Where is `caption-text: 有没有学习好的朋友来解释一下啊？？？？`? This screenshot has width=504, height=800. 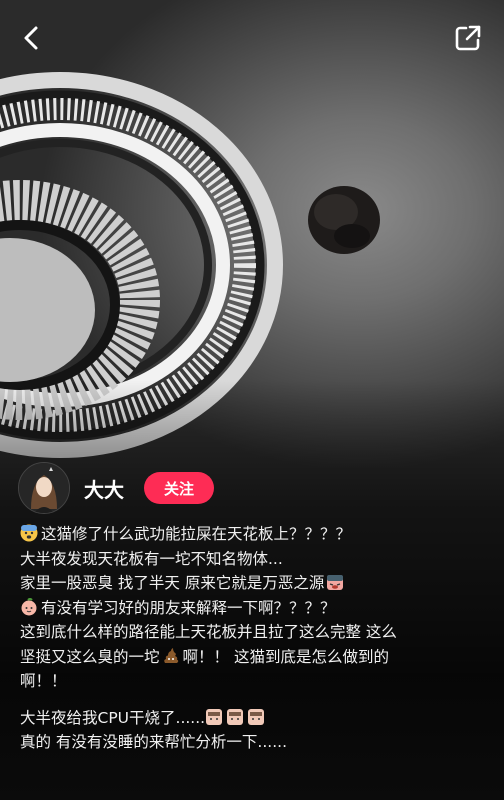 caption-text: 有没有学习好的朋友来解释一下啊？？？？ is located at coordinates (188, 607).